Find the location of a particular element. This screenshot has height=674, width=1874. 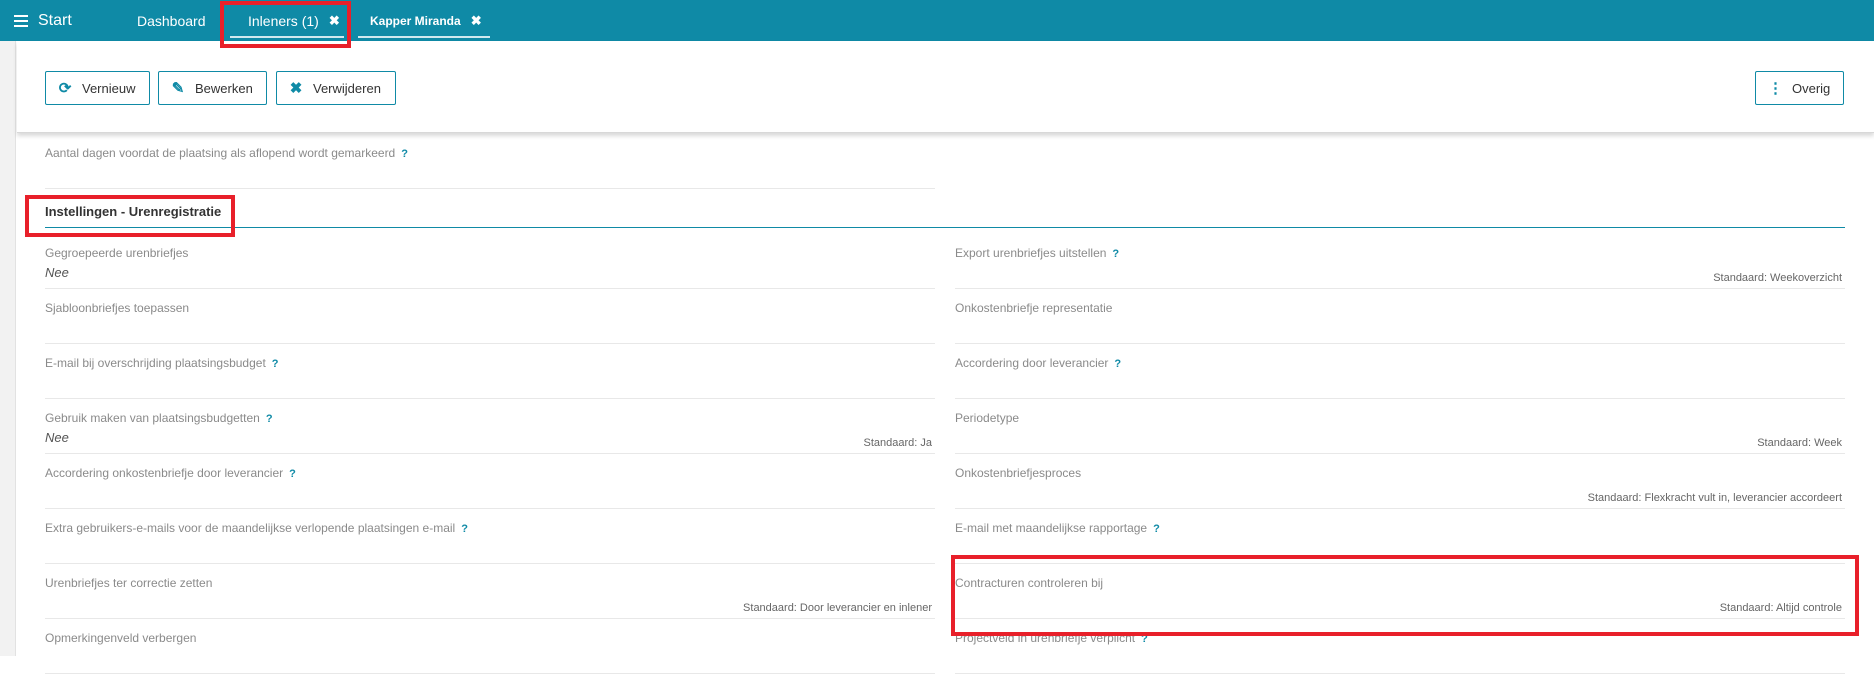

hamburger-icon is located at coordinates (21, 20).